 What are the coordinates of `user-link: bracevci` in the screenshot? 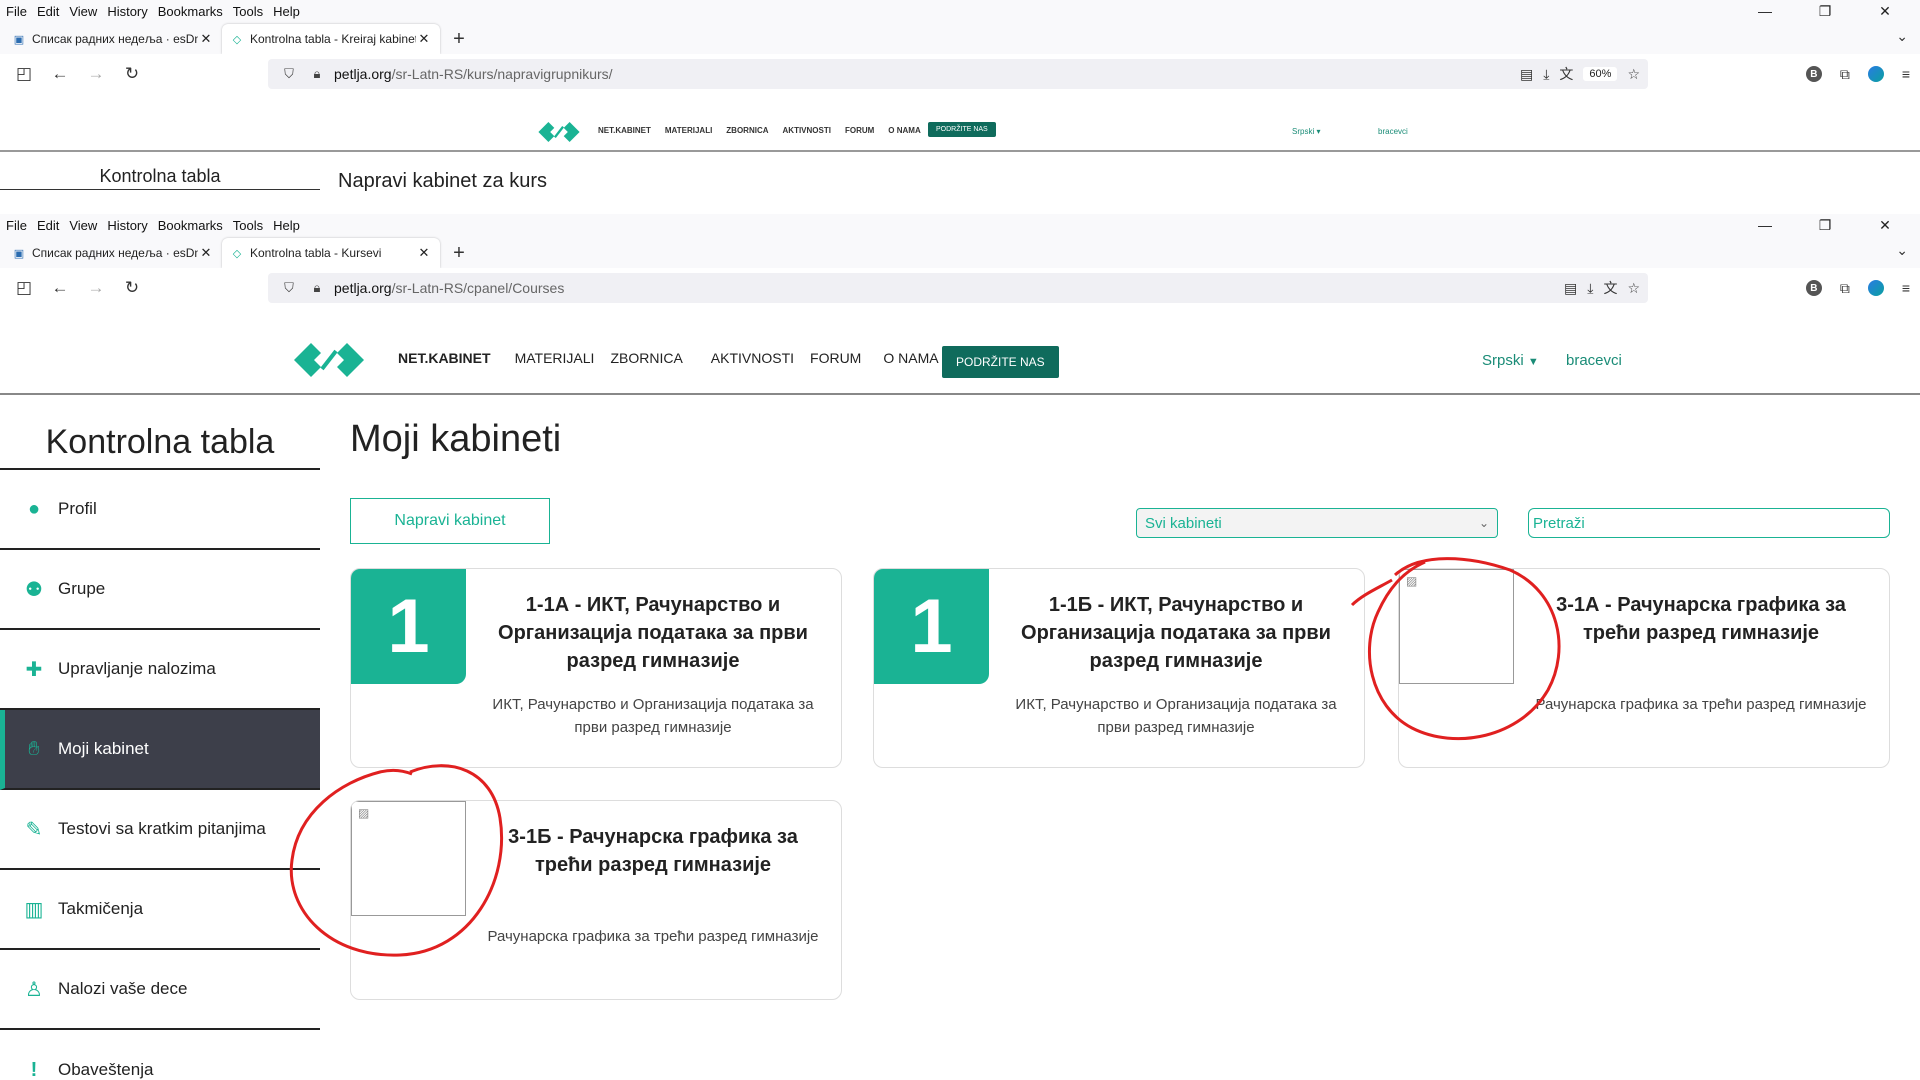 It's located at (1594, 360).